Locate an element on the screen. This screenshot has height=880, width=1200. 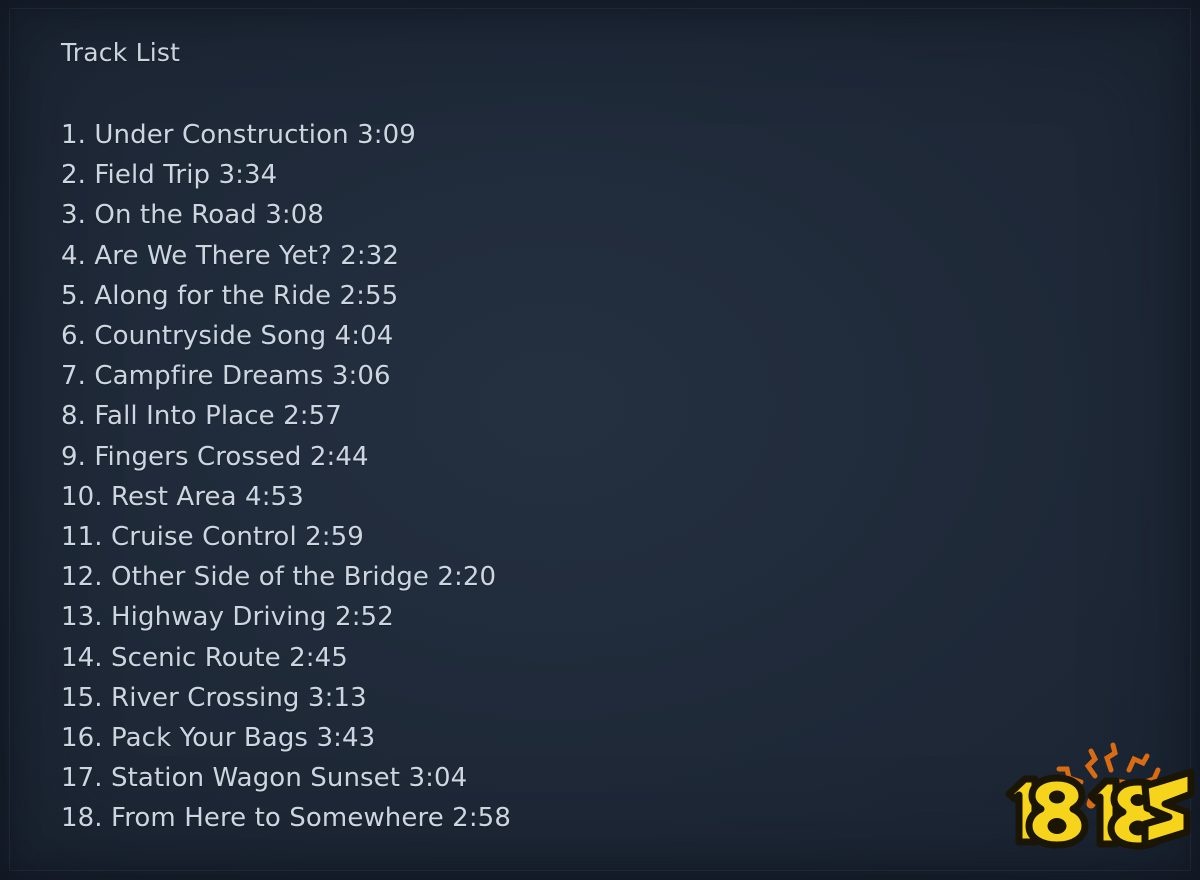
track-list-item: 1. Under Construction 3:09 is located at coordinates (511, 135).